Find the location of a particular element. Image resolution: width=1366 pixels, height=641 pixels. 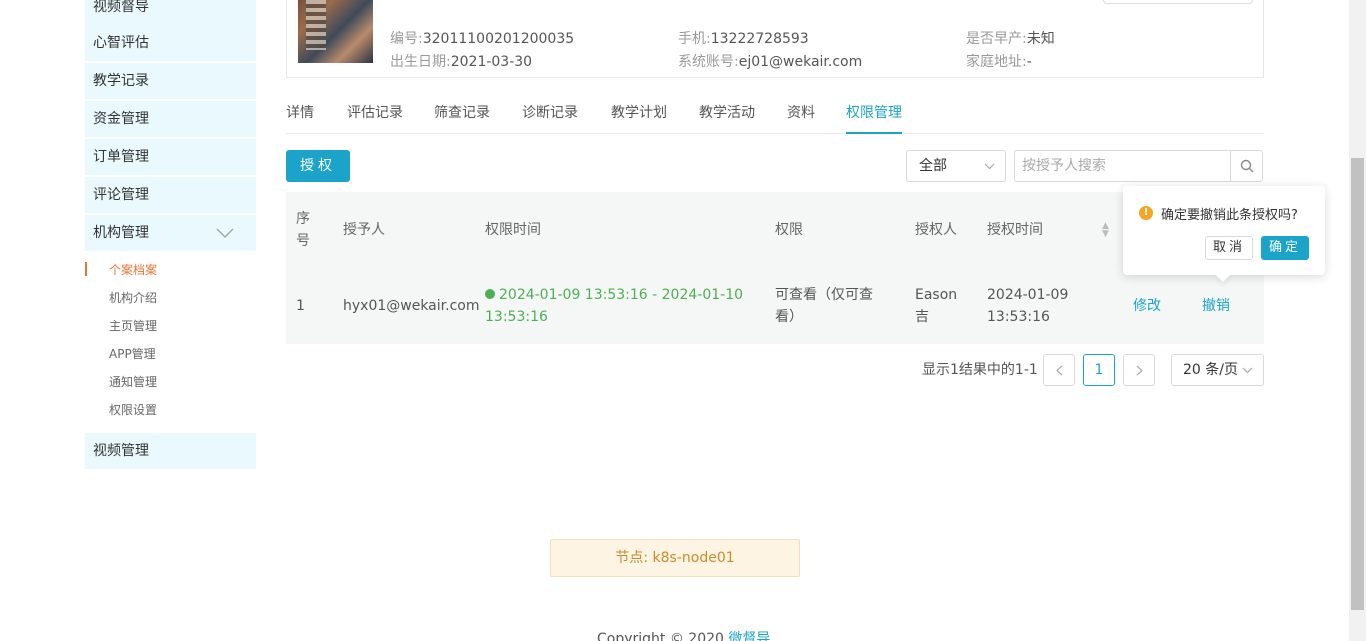

profile-address: 家庭地址:- is located at coordinates (999, 61).